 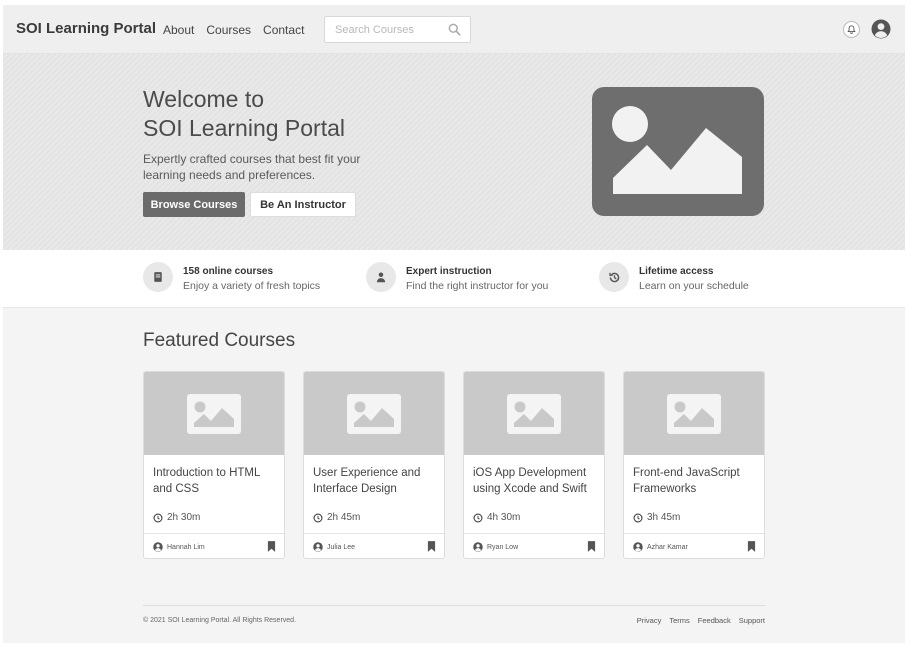 I want to click on course-duration: 4h 30m, so click(x=496, y=517).